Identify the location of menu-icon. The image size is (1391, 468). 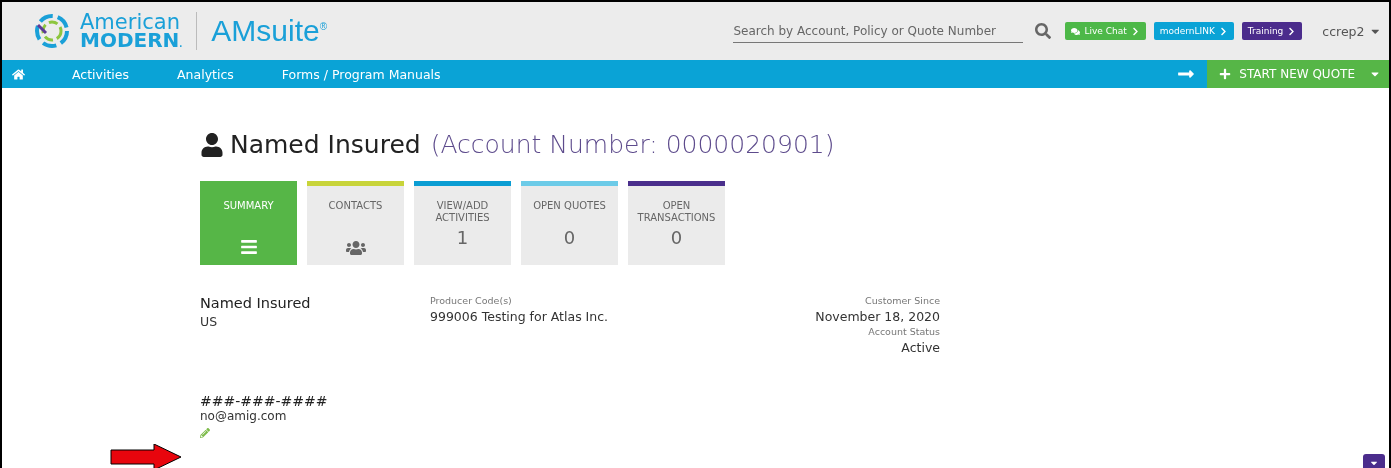
(248, 247).